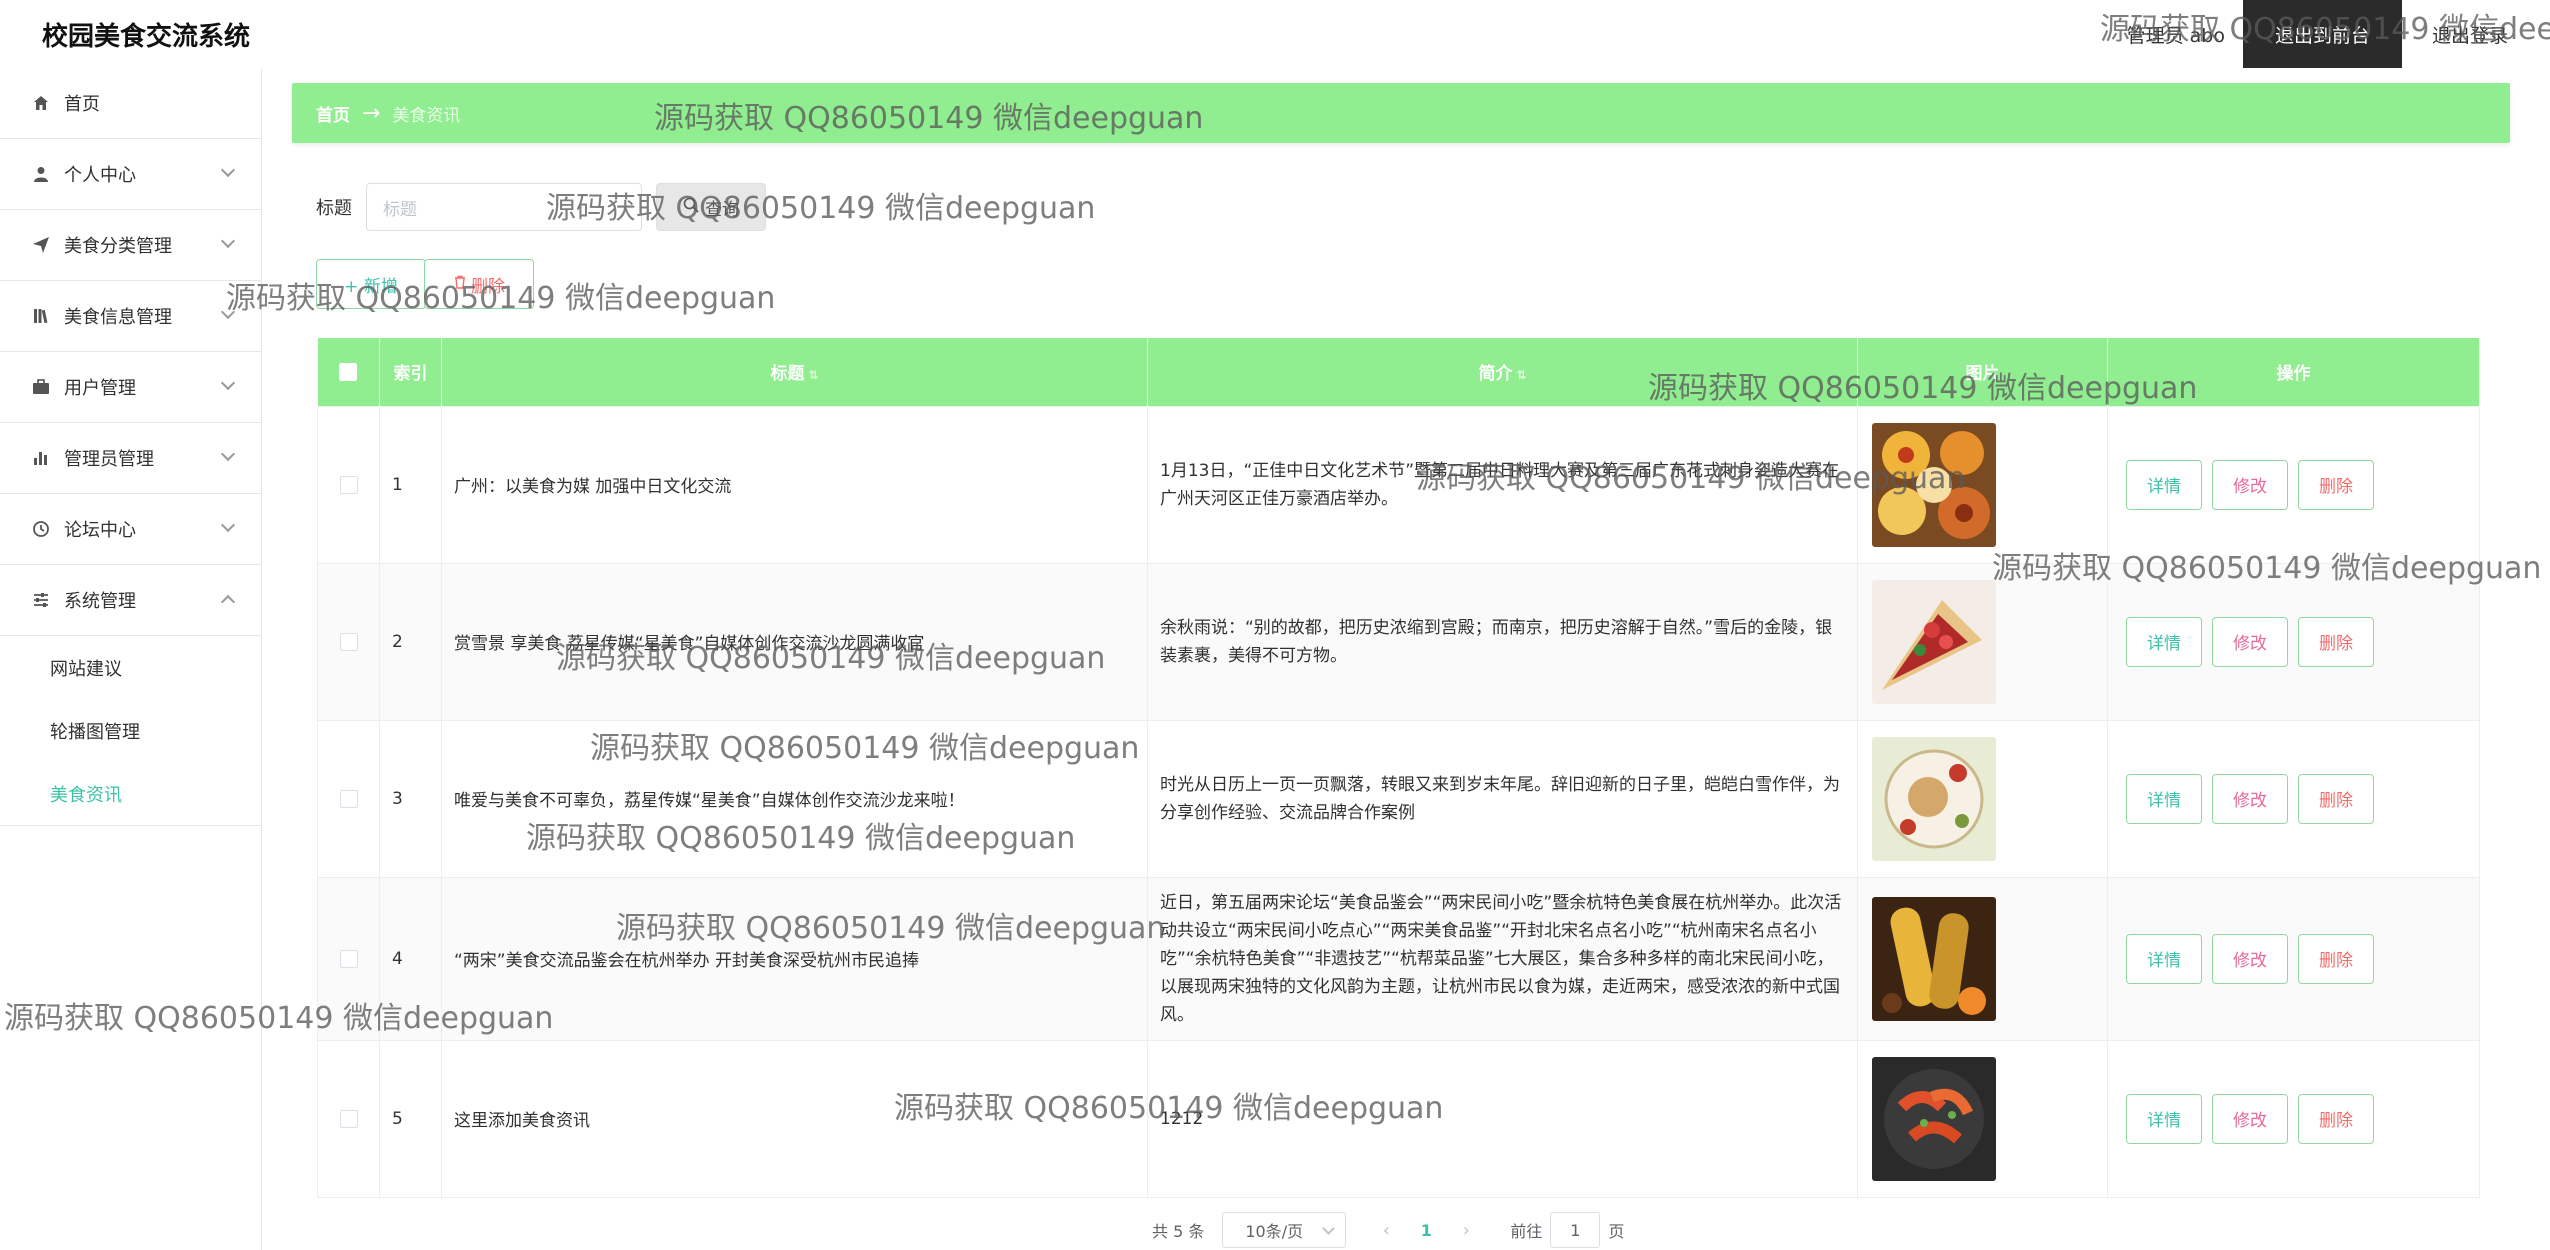 The width and height of the screenshot is (2550, 1250). I want to click on query-button: 查询, so click(711, 207).